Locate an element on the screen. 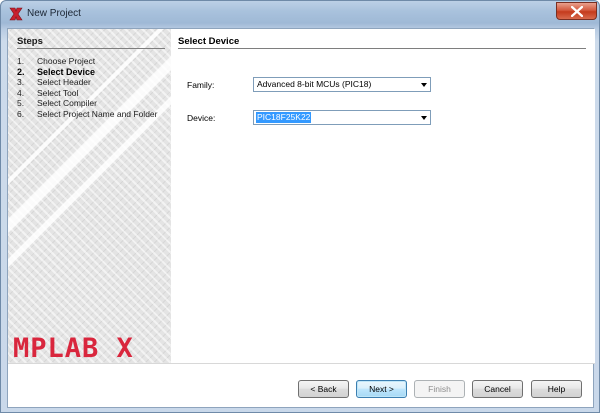 The width and height of the screenshot is (600, 413). step-item-select-compiler: 5. Select Compiler is located at coordinates (92, 103).